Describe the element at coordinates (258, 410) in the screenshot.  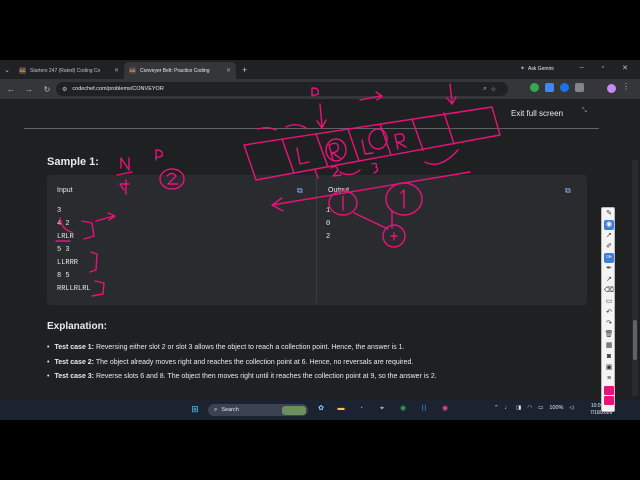
I see `taskbar-search: ⌕ Search` at that location.